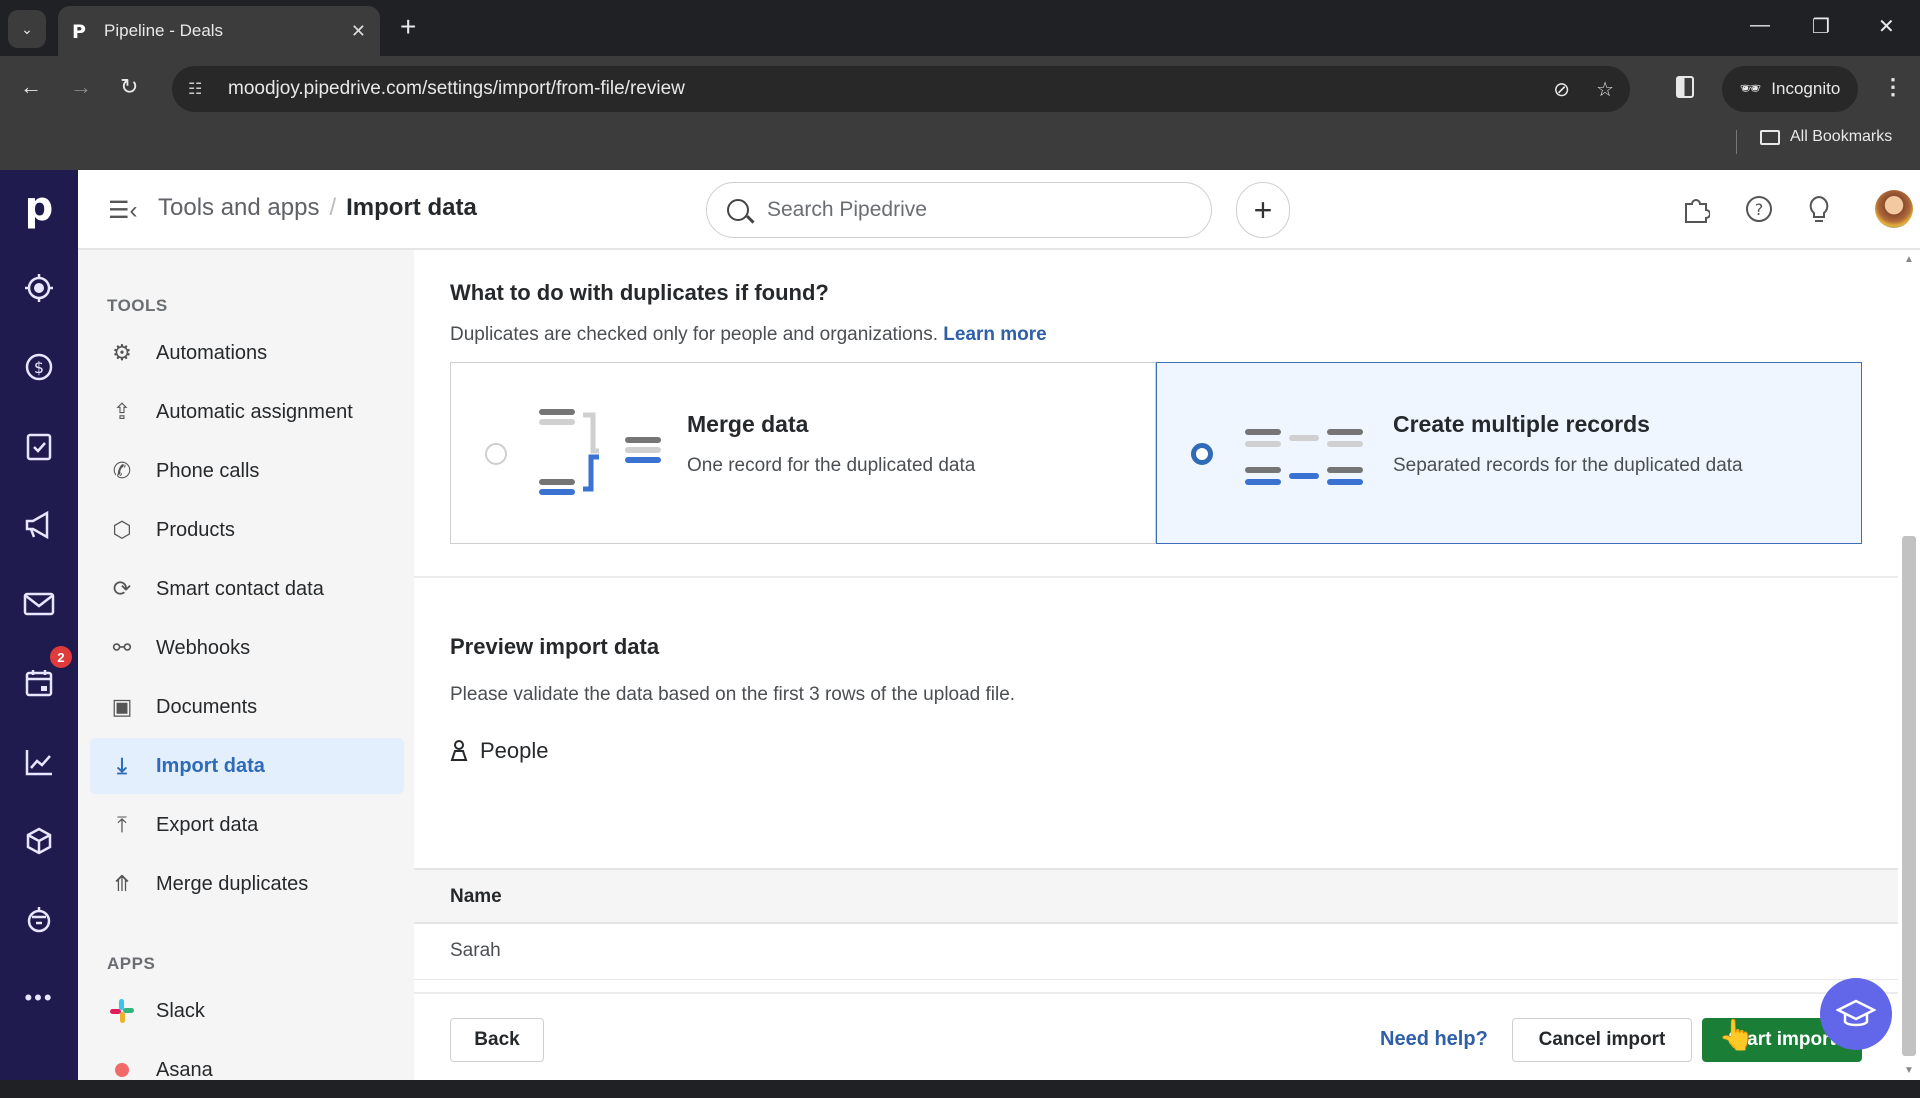  Describe the element at coordinates (247, 1070) in the screenshot. I see `sidebar-item-asana: Asana` at that location.